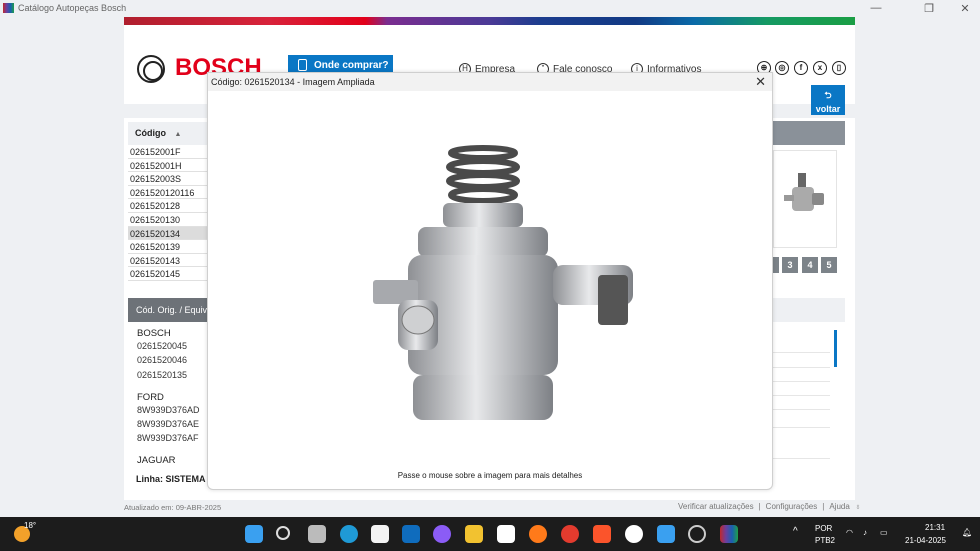  Describe the element at coordinates (876, 8) in the screenshot. I see `minimize-button: —` at that location.